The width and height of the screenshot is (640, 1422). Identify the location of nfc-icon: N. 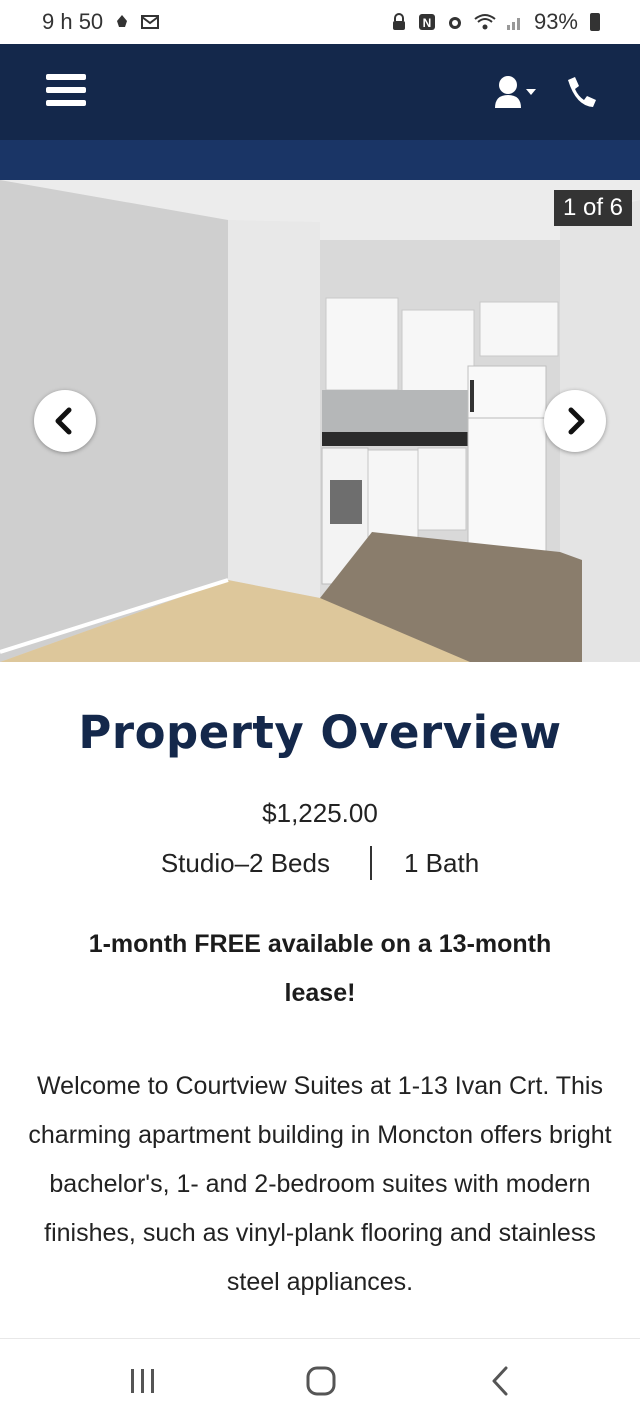
(426, 22).